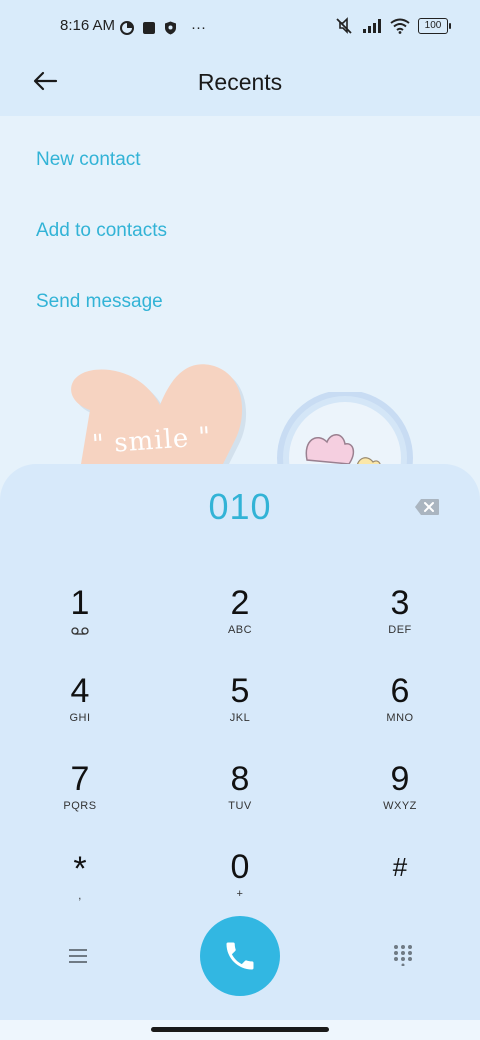 This screenshot has height=1040, width=480. I want to click on dial-key-star: * ,, so click(80, 890).